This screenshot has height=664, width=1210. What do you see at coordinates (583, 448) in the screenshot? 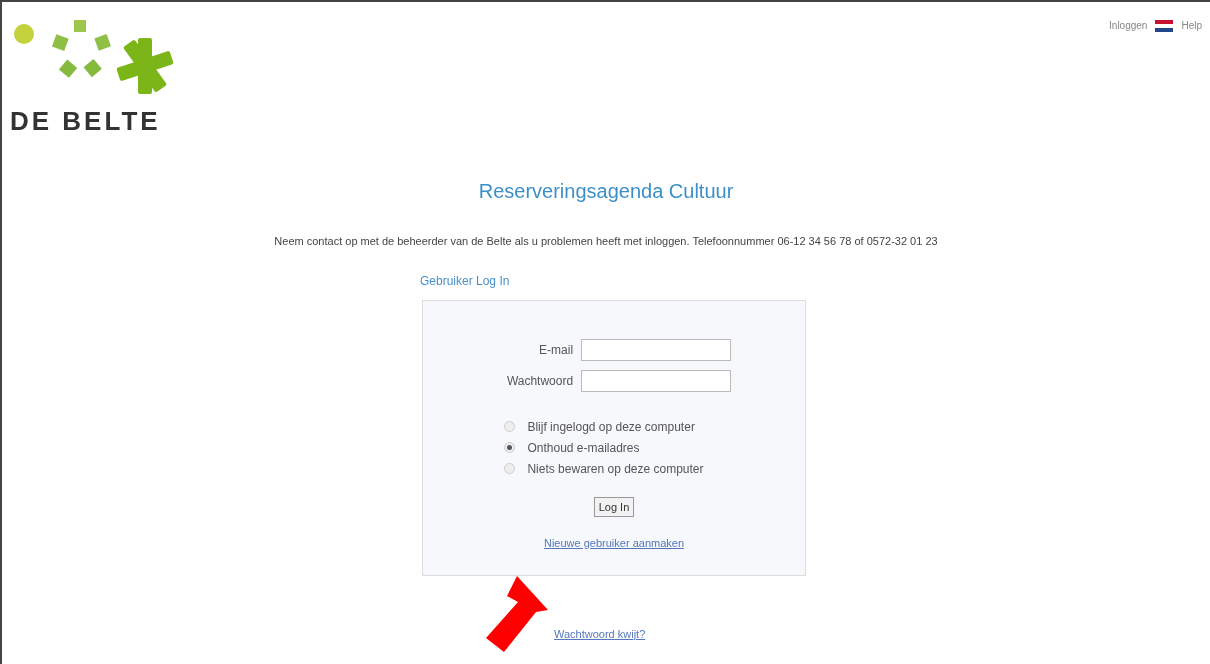
I see `option-label: Onthoud e-mailadres` at bounding box center [583, 448].